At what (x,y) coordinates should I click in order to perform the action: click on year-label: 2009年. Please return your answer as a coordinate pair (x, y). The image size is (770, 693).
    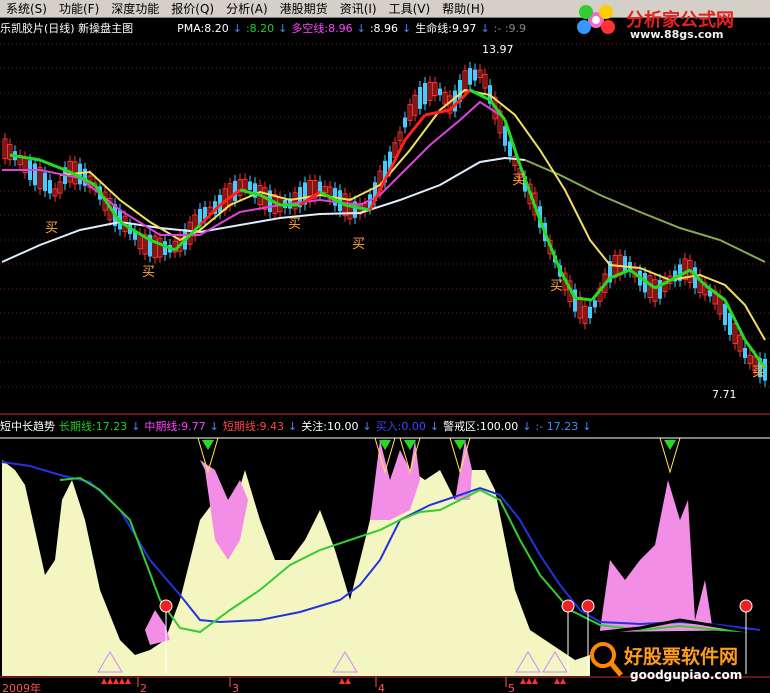
    Looking at the image, I should click on (21, 687).